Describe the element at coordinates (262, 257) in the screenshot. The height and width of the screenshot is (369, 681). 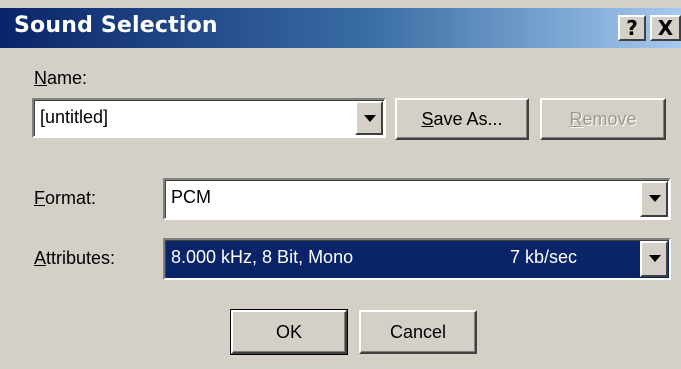
I see `attributes-value: 8.000 kHz, 8 Bit, Mono` at that location.